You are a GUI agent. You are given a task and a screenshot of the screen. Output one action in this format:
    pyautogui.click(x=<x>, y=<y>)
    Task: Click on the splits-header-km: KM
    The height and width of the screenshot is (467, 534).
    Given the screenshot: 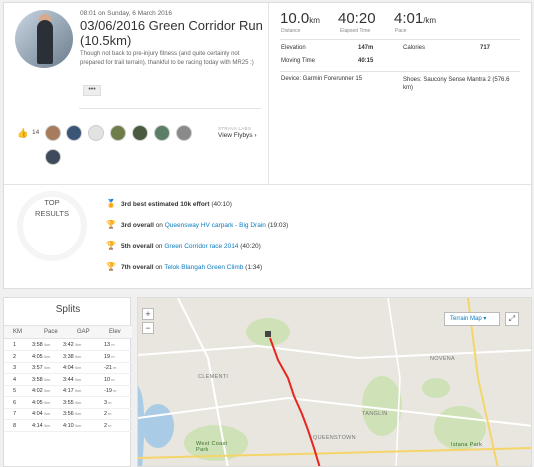 What is the action you would take?
    pyautogui.click(x=17, y=332)
    